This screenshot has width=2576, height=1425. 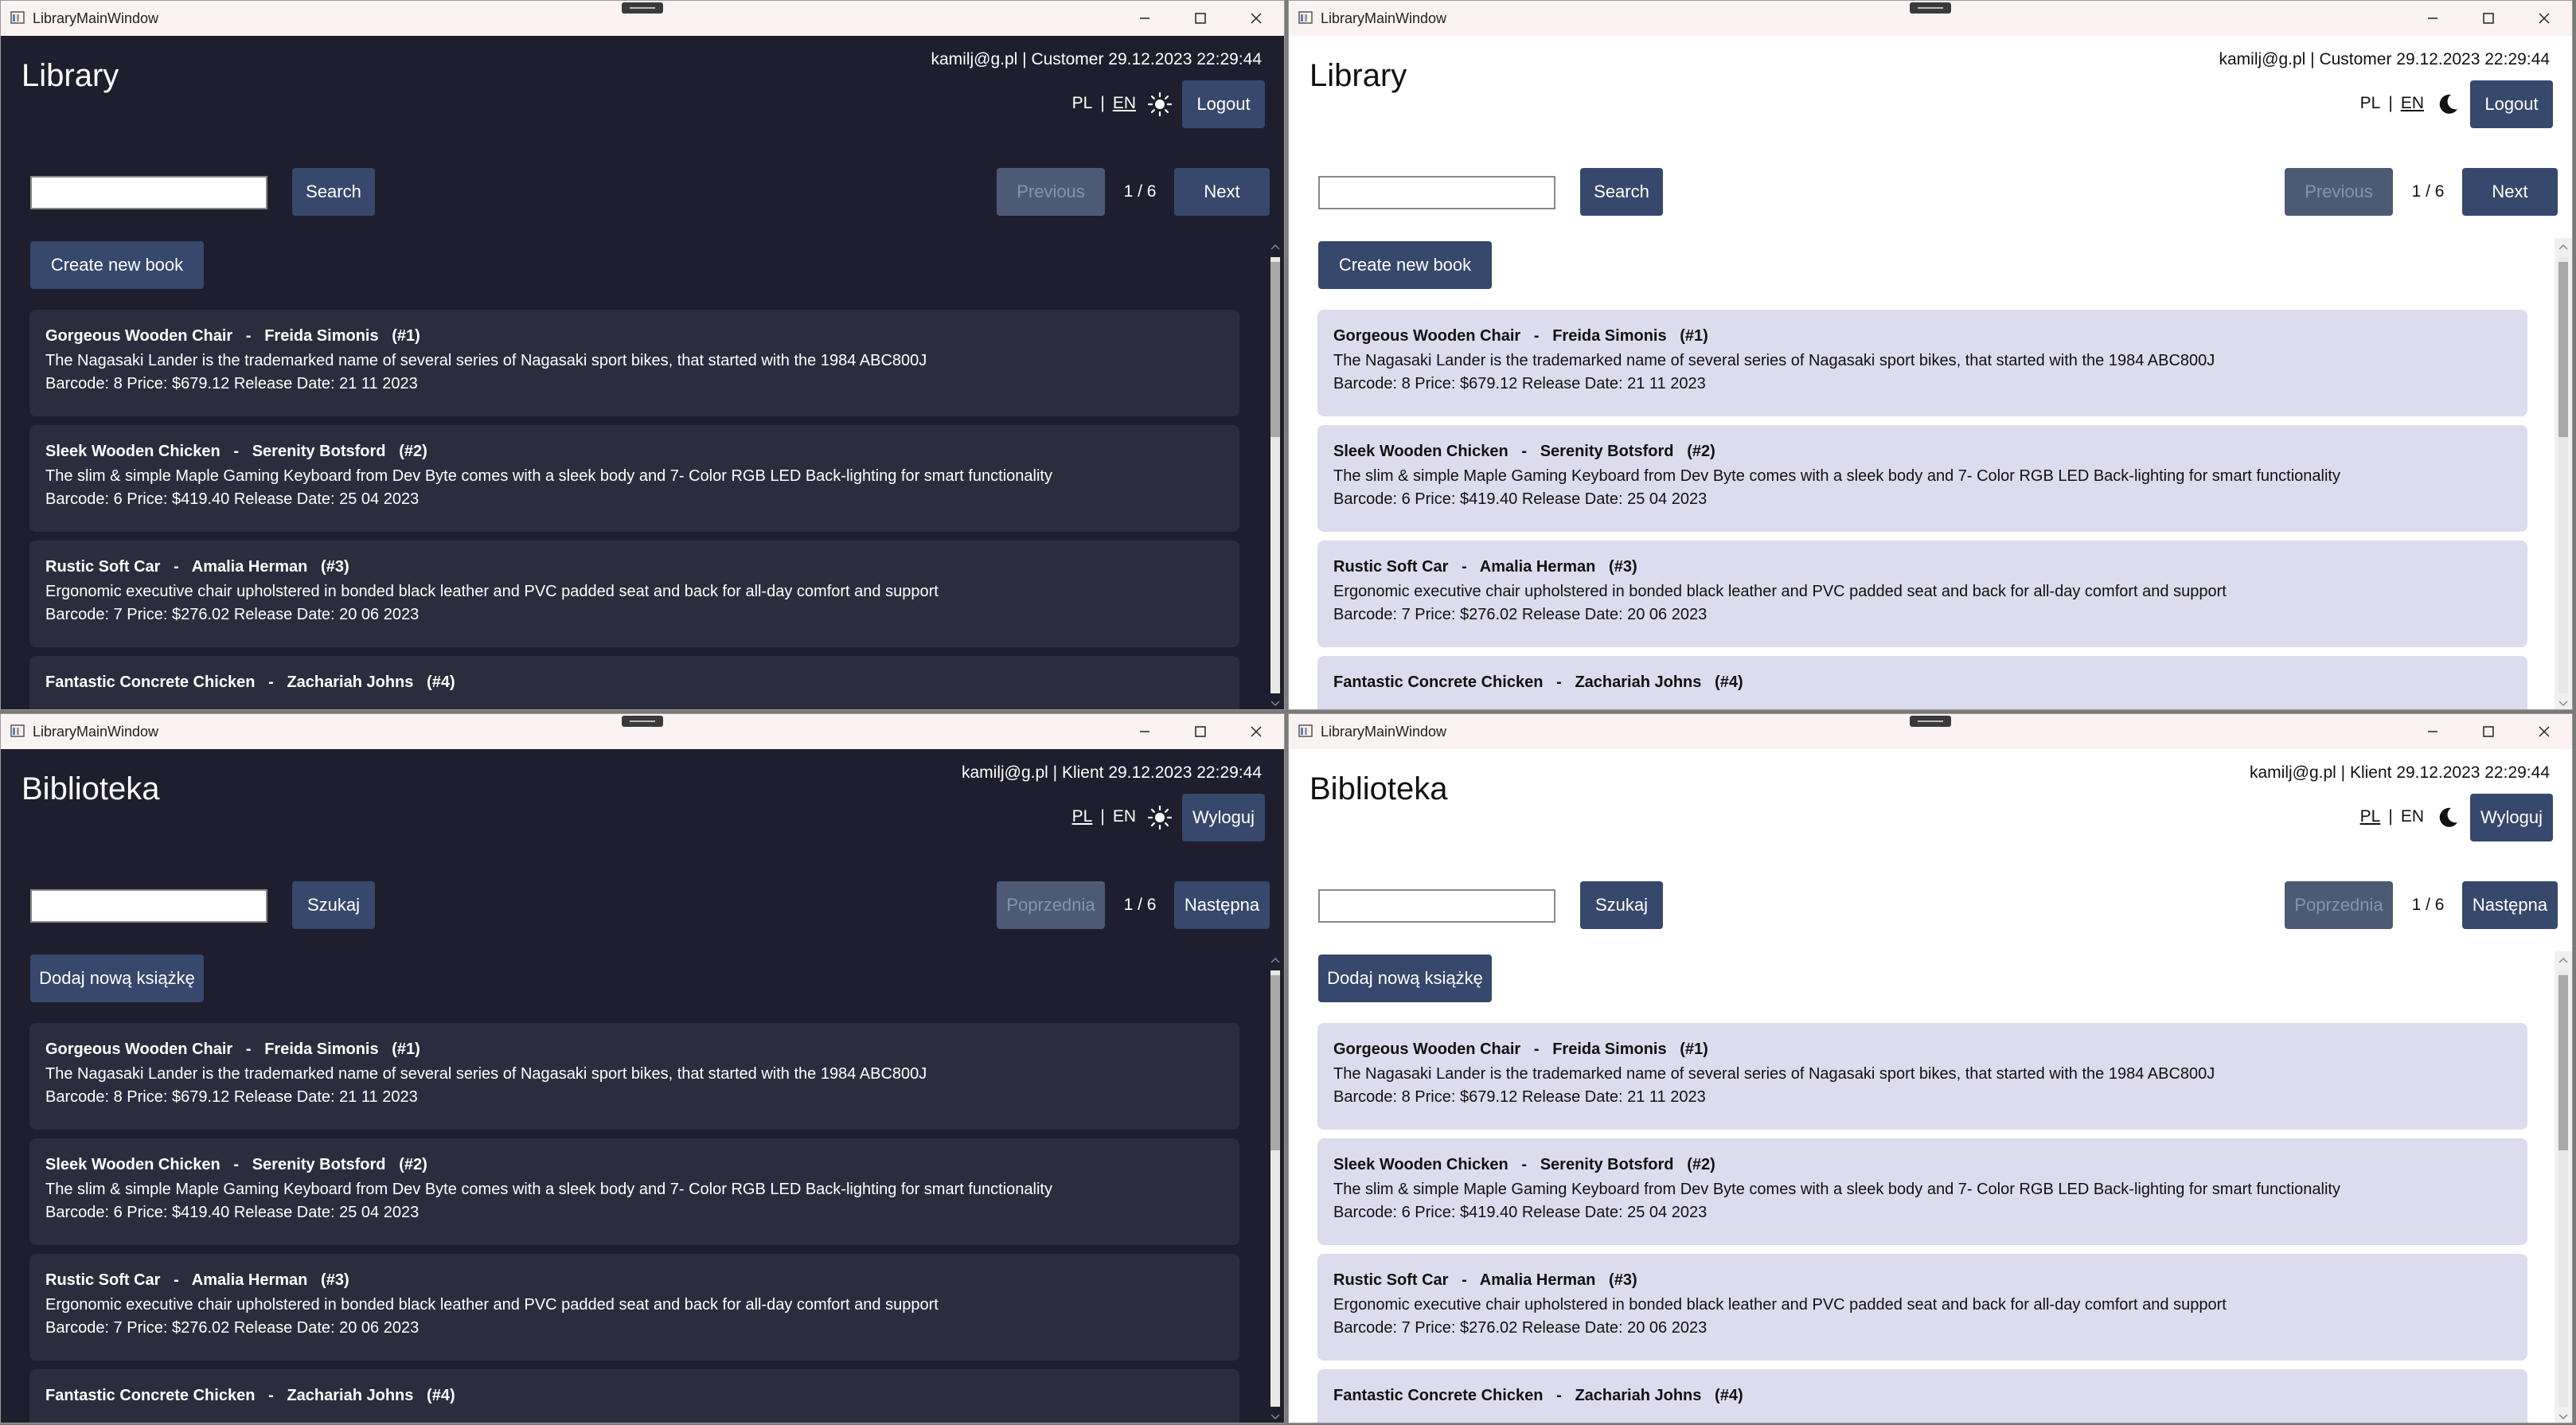 I want to click on page-title: Library, so click(x=1358, y=75).